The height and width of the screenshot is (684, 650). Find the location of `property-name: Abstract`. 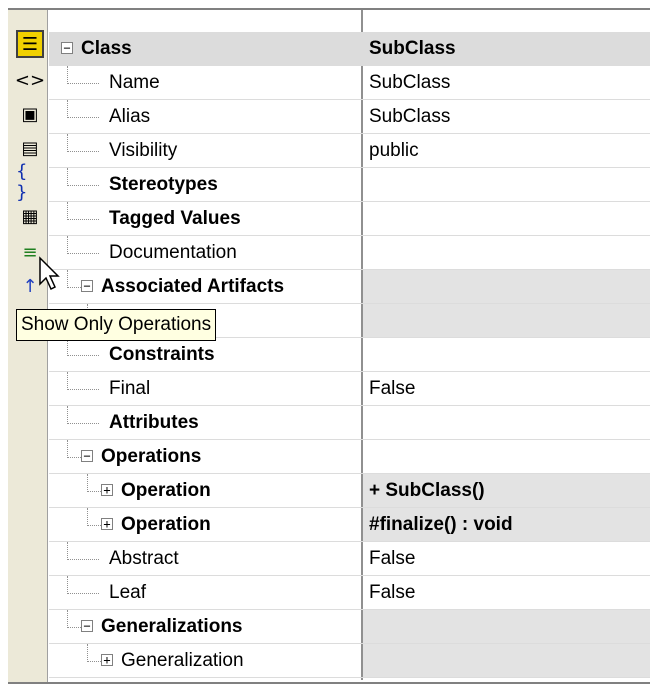

property-name: Abstract is located at coordinates (144, 558).